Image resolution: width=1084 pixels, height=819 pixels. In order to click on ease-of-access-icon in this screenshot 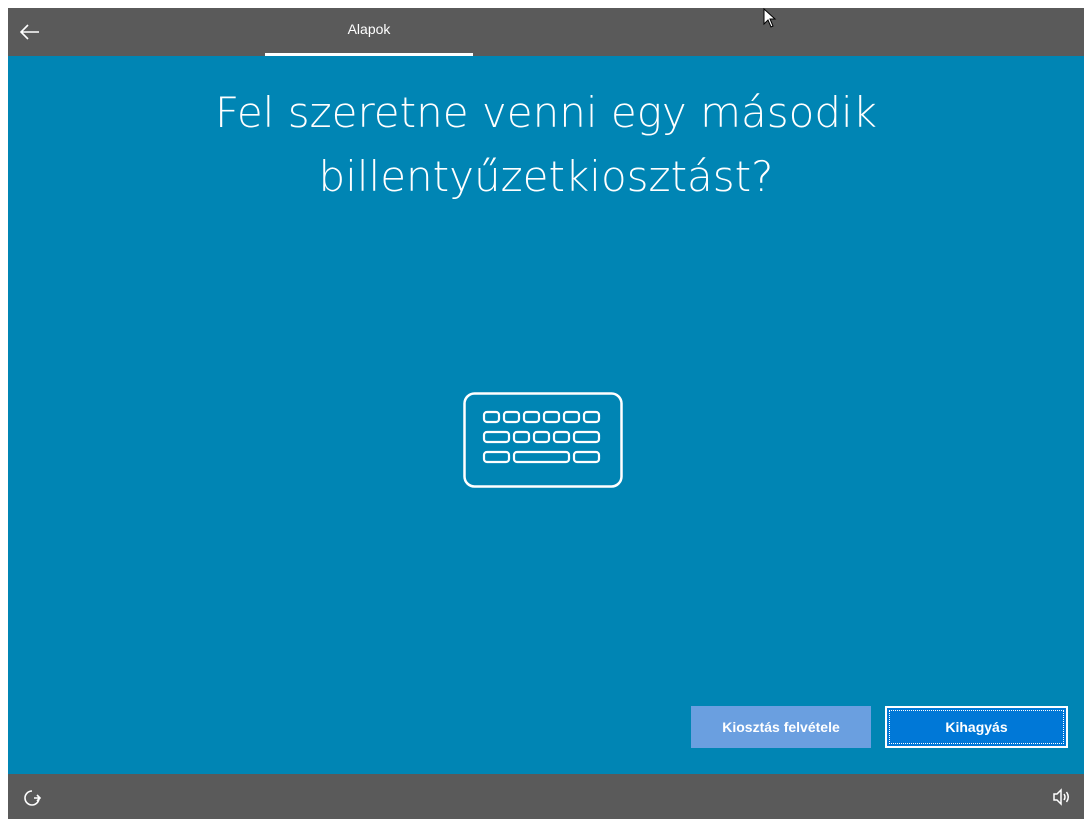, I will do `click(32, 798)`.